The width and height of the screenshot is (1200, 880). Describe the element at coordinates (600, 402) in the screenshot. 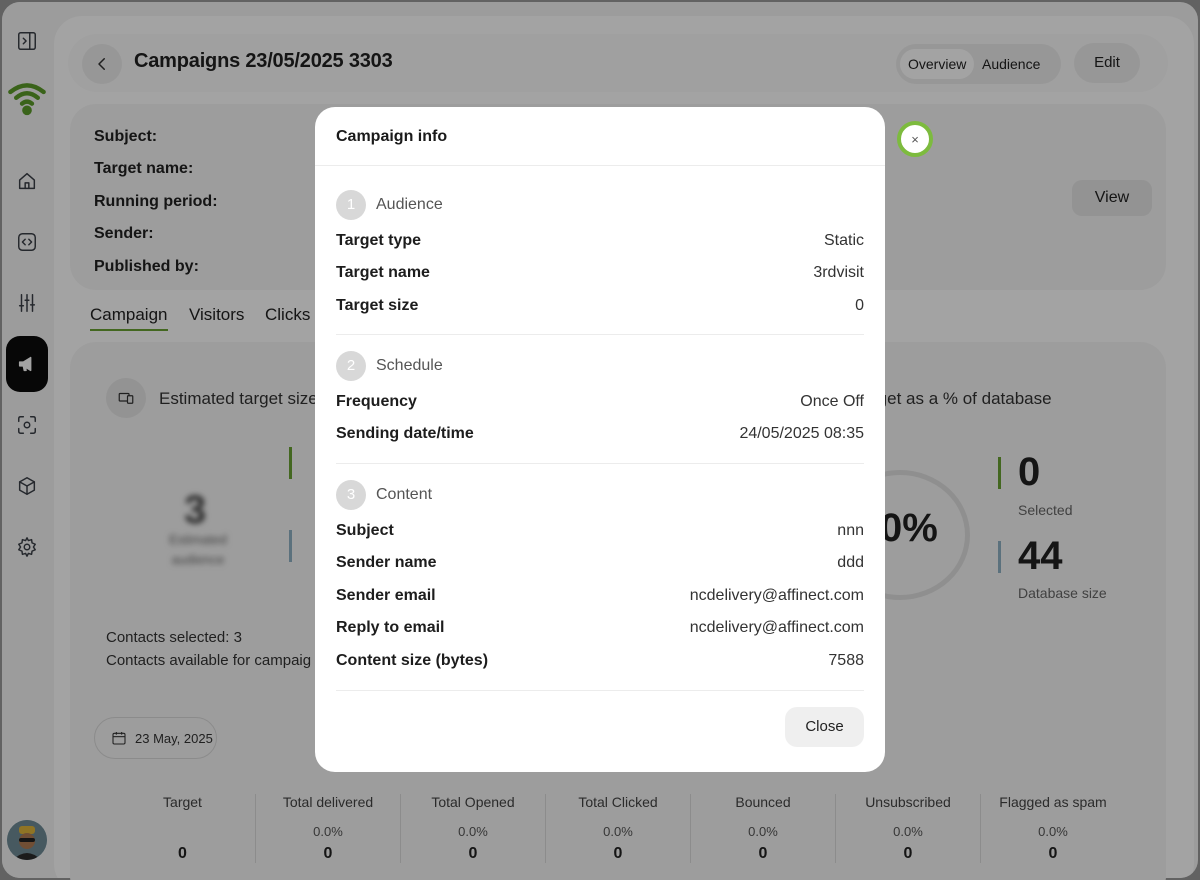

I see `info-row: Frequency Once Off` at that location.